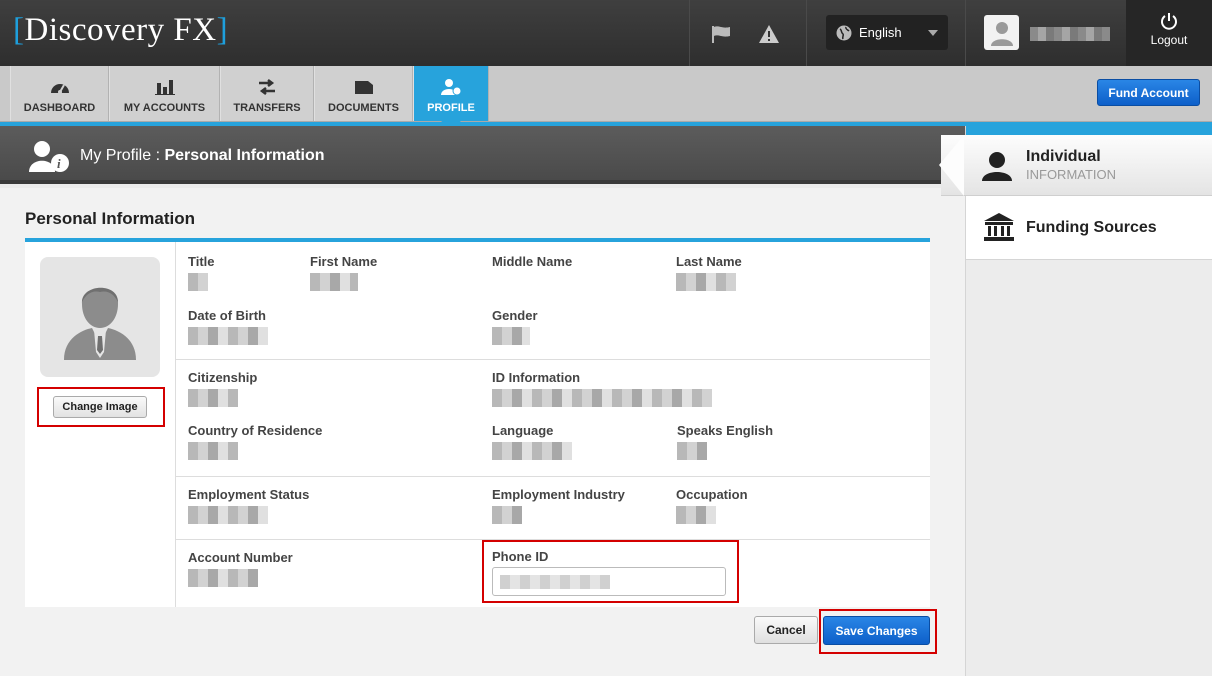 This screenshot has height=676, width=1212. Describe the element at coordinates (558, 494) in the screenshot. I see `field-label: Employment Industry` at that location.